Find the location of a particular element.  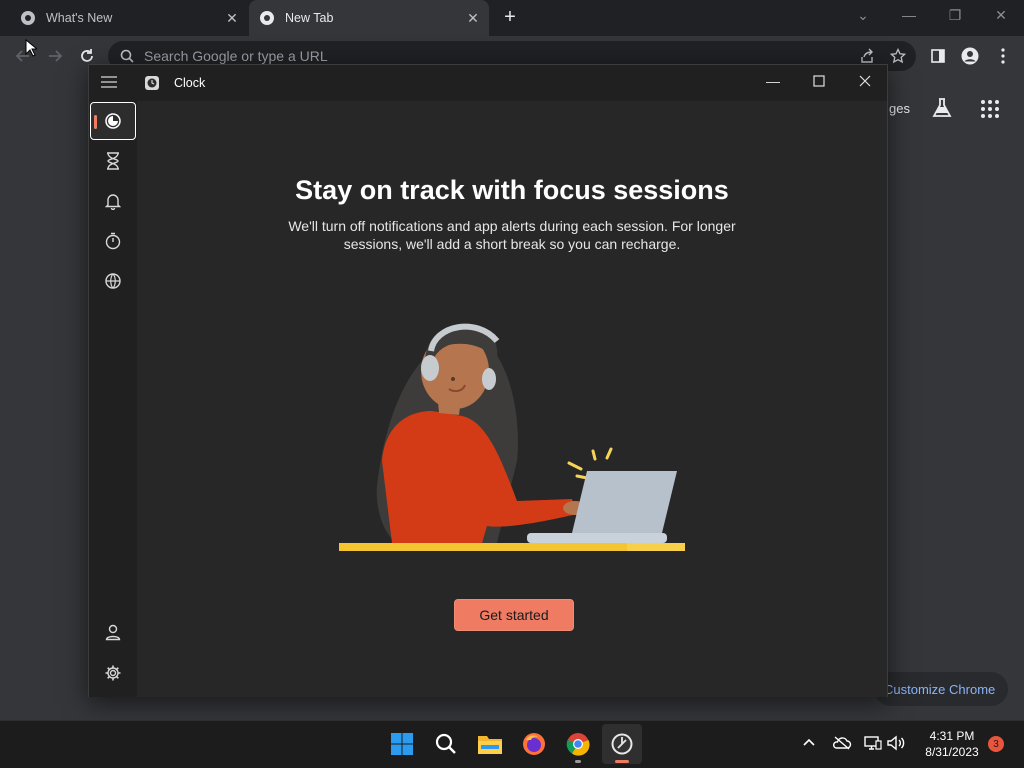

windows-icon is located at coordinates (402, 744).